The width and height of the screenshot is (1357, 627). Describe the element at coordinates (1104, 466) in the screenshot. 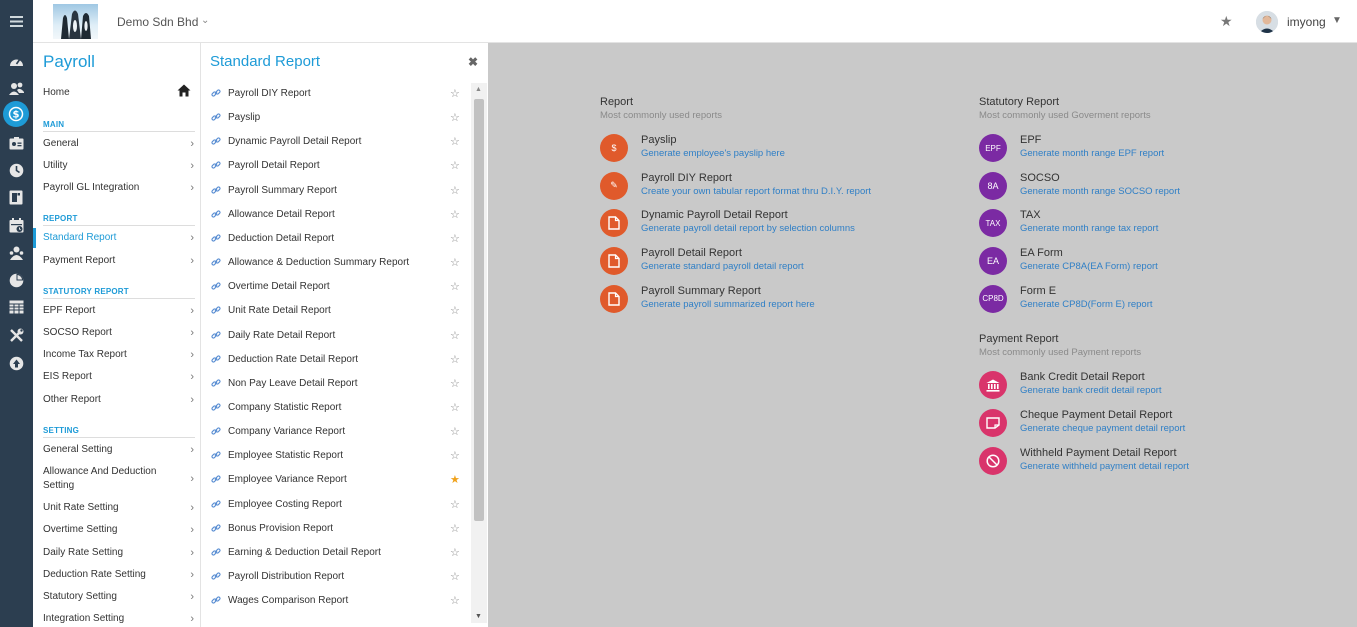

I see `report-card-link: Generate withheld payment detail report` at that location.